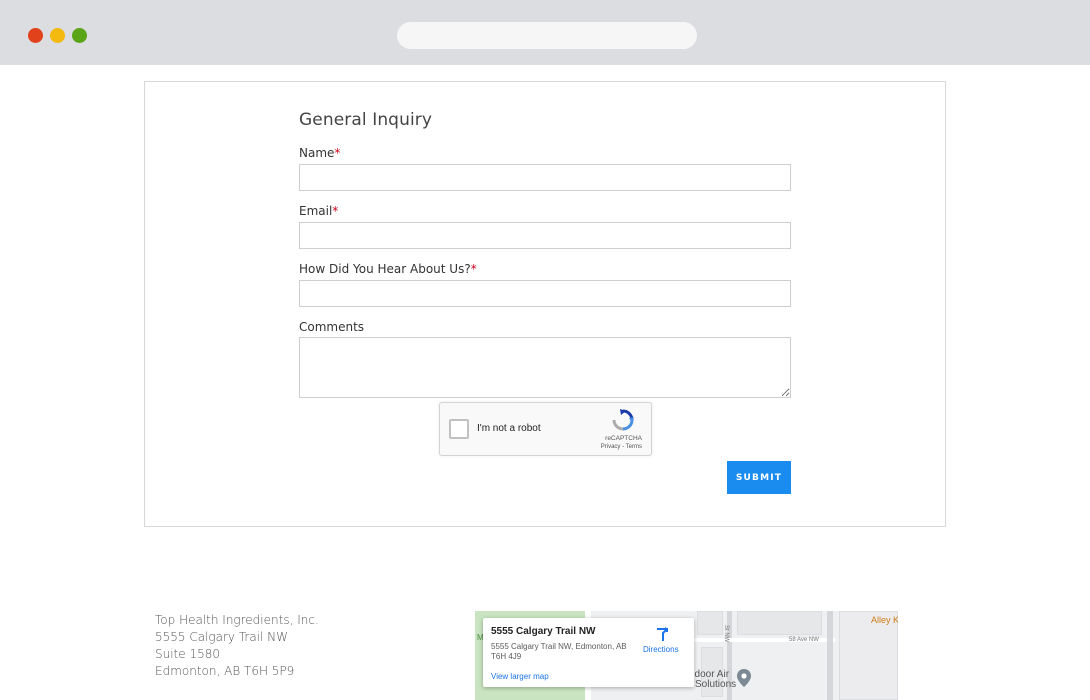 This screenshot has height=700, width=1090. Describe the element at coordinates (225, 671) in the screenshot. I see `address-line: Edmonton, AB T6H 5P9` at that location.